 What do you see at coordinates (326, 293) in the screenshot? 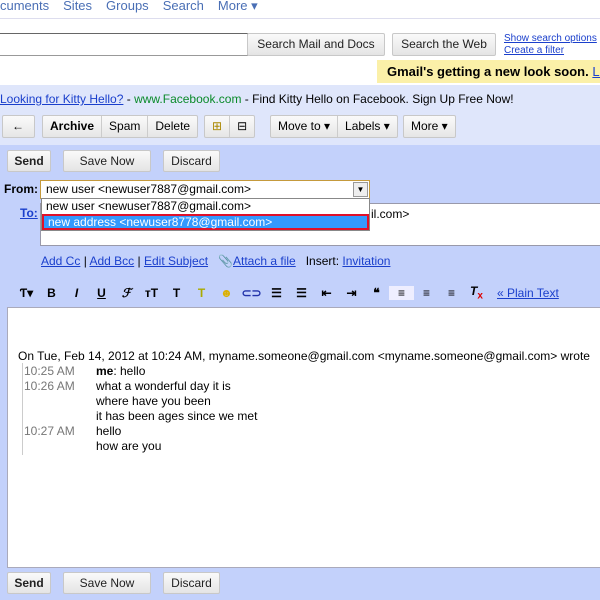
I see `outdent-icon: ⇤` at bounding box center [326, 293].